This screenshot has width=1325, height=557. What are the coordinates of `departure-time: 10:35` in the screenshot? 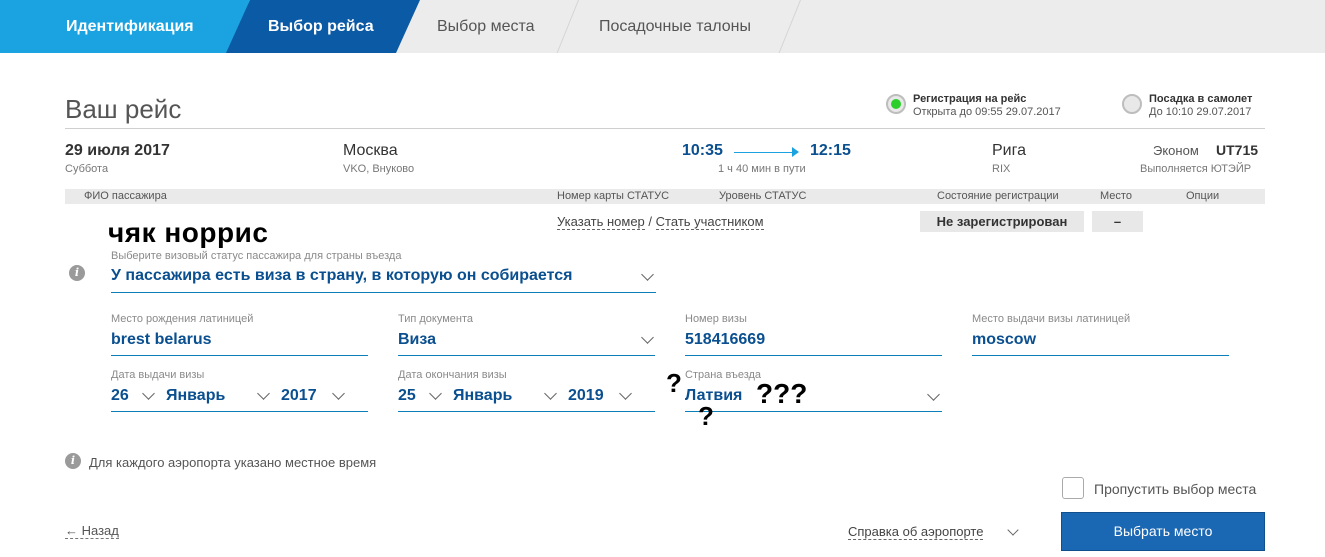 It's located at (702, 150).